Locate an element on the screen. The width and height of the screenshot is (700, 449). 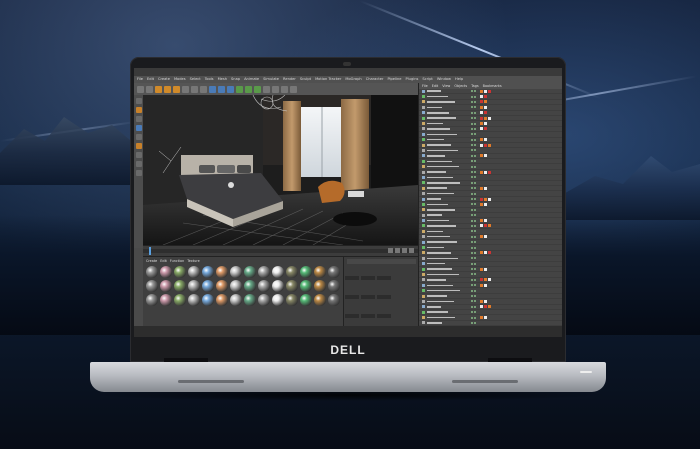
pos-y-field is located at coordinates (352, 297).